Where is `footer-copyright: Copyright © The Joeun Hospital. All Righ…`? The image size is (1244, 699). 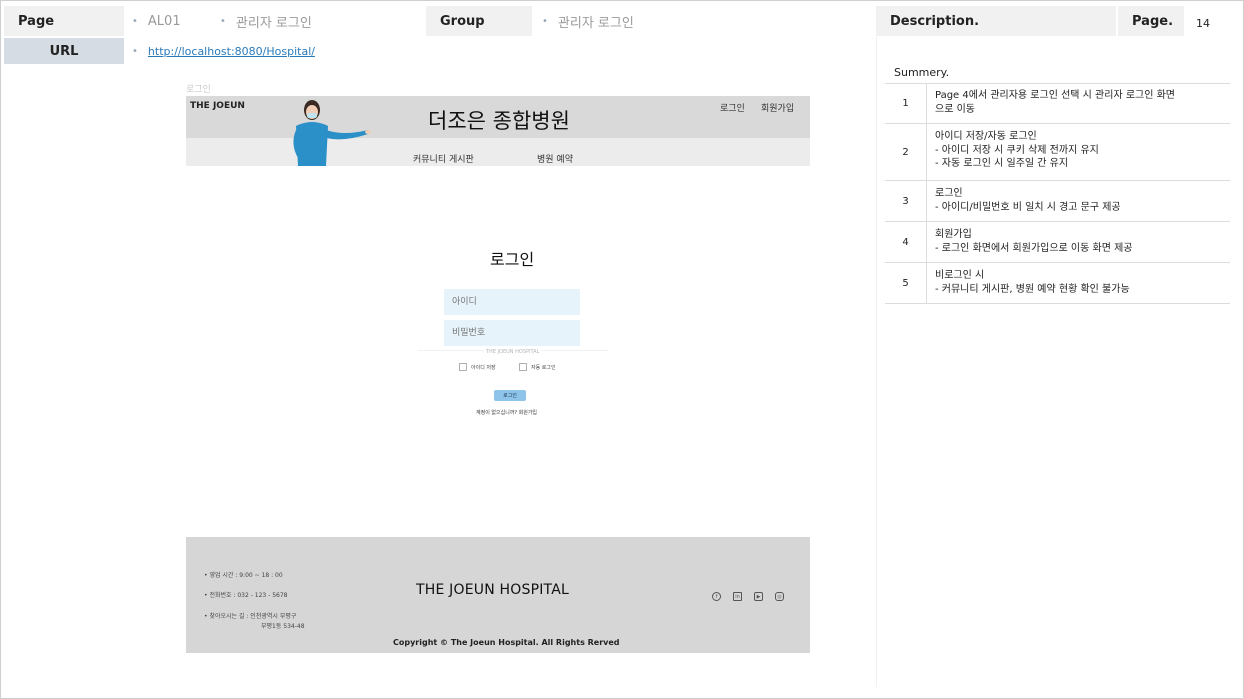 footer-copyright: Copyright © The Joeun Hospital. All Righ… is located at coordinates (506, 642).